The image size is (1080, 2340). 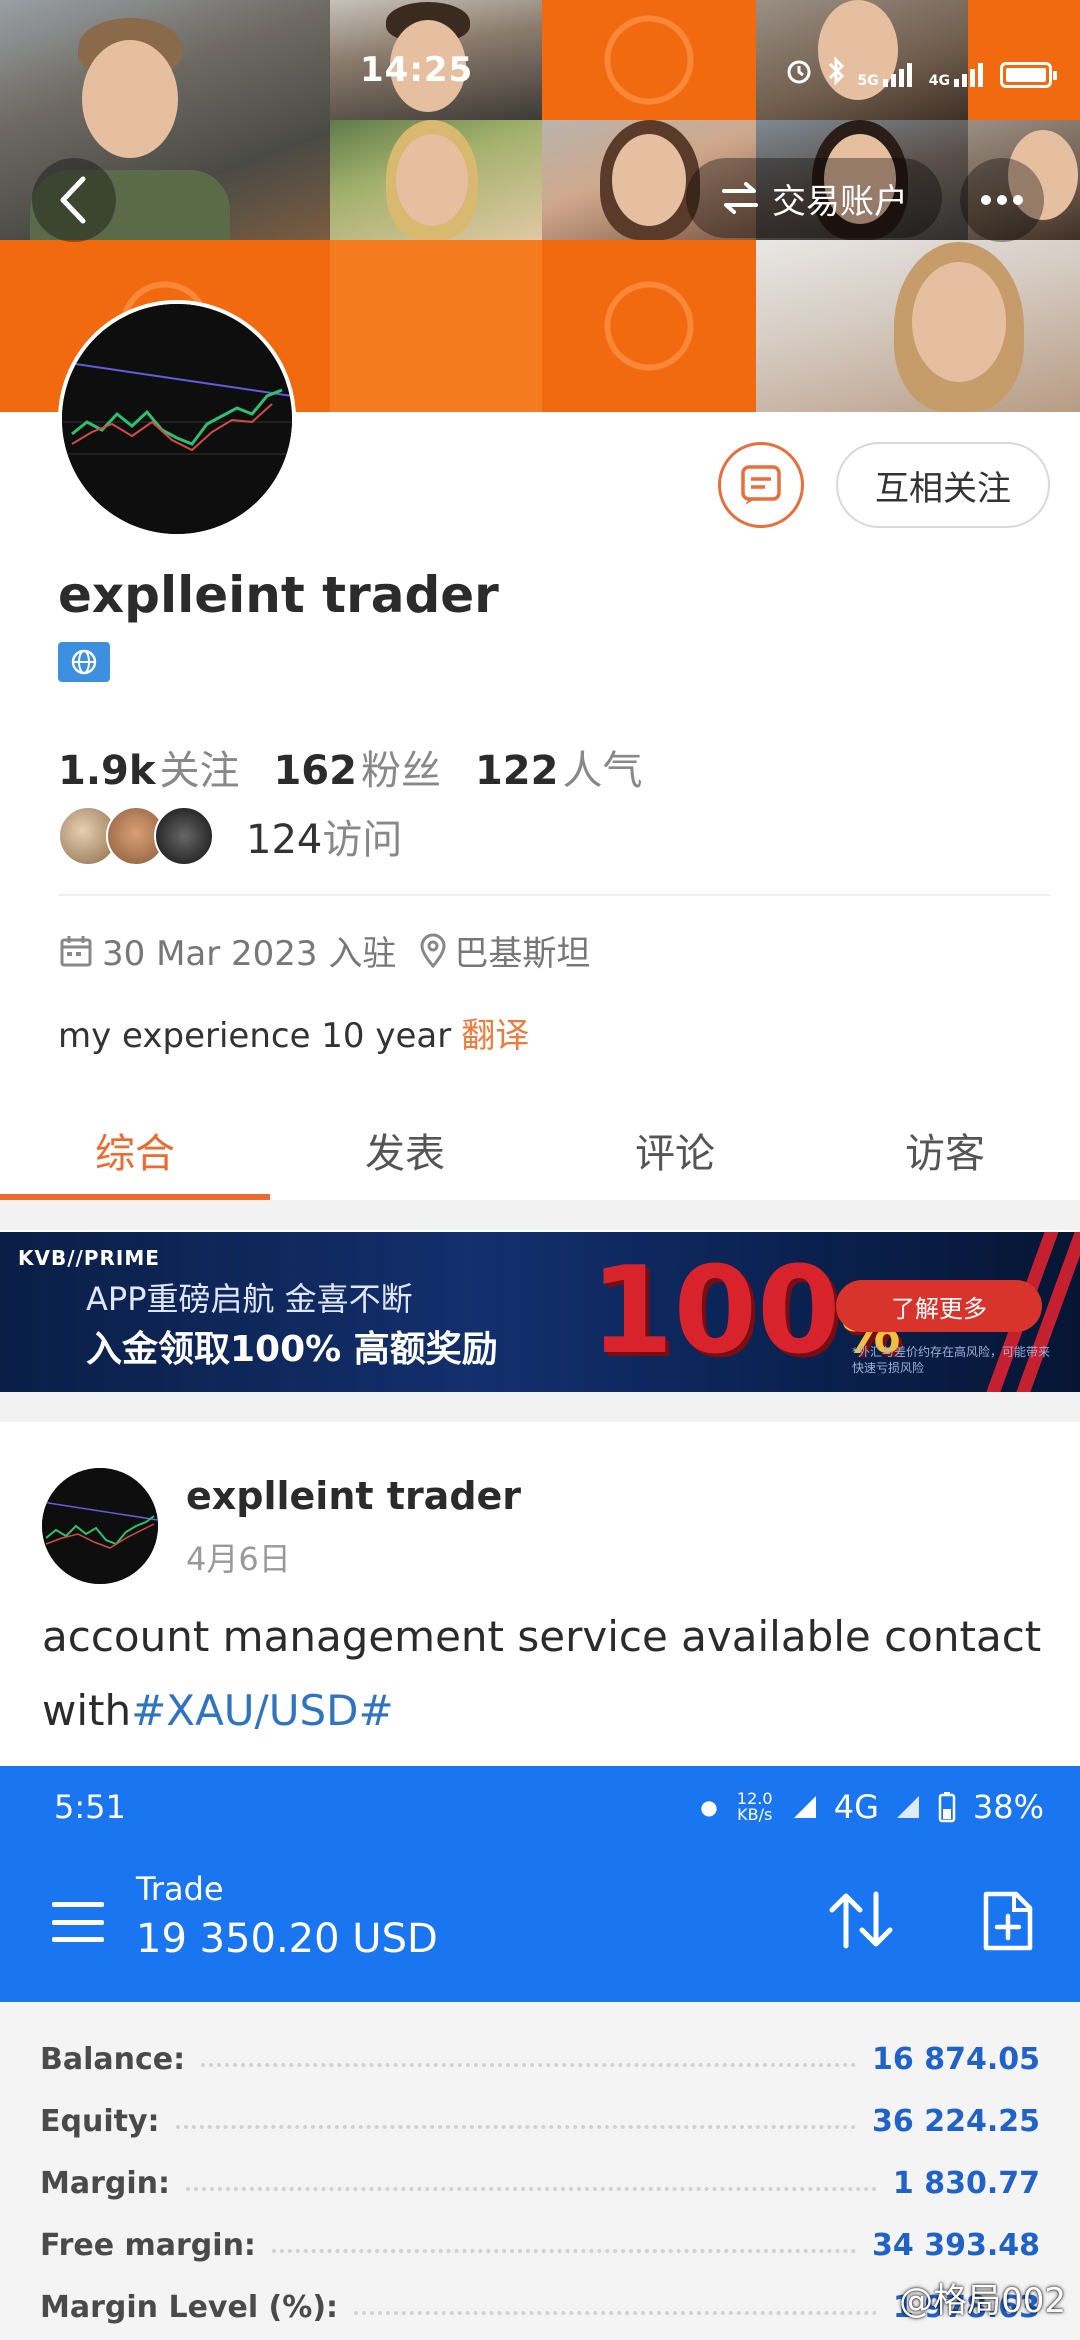 I want to click on visitor-avatar, so click(x=184, y=836).